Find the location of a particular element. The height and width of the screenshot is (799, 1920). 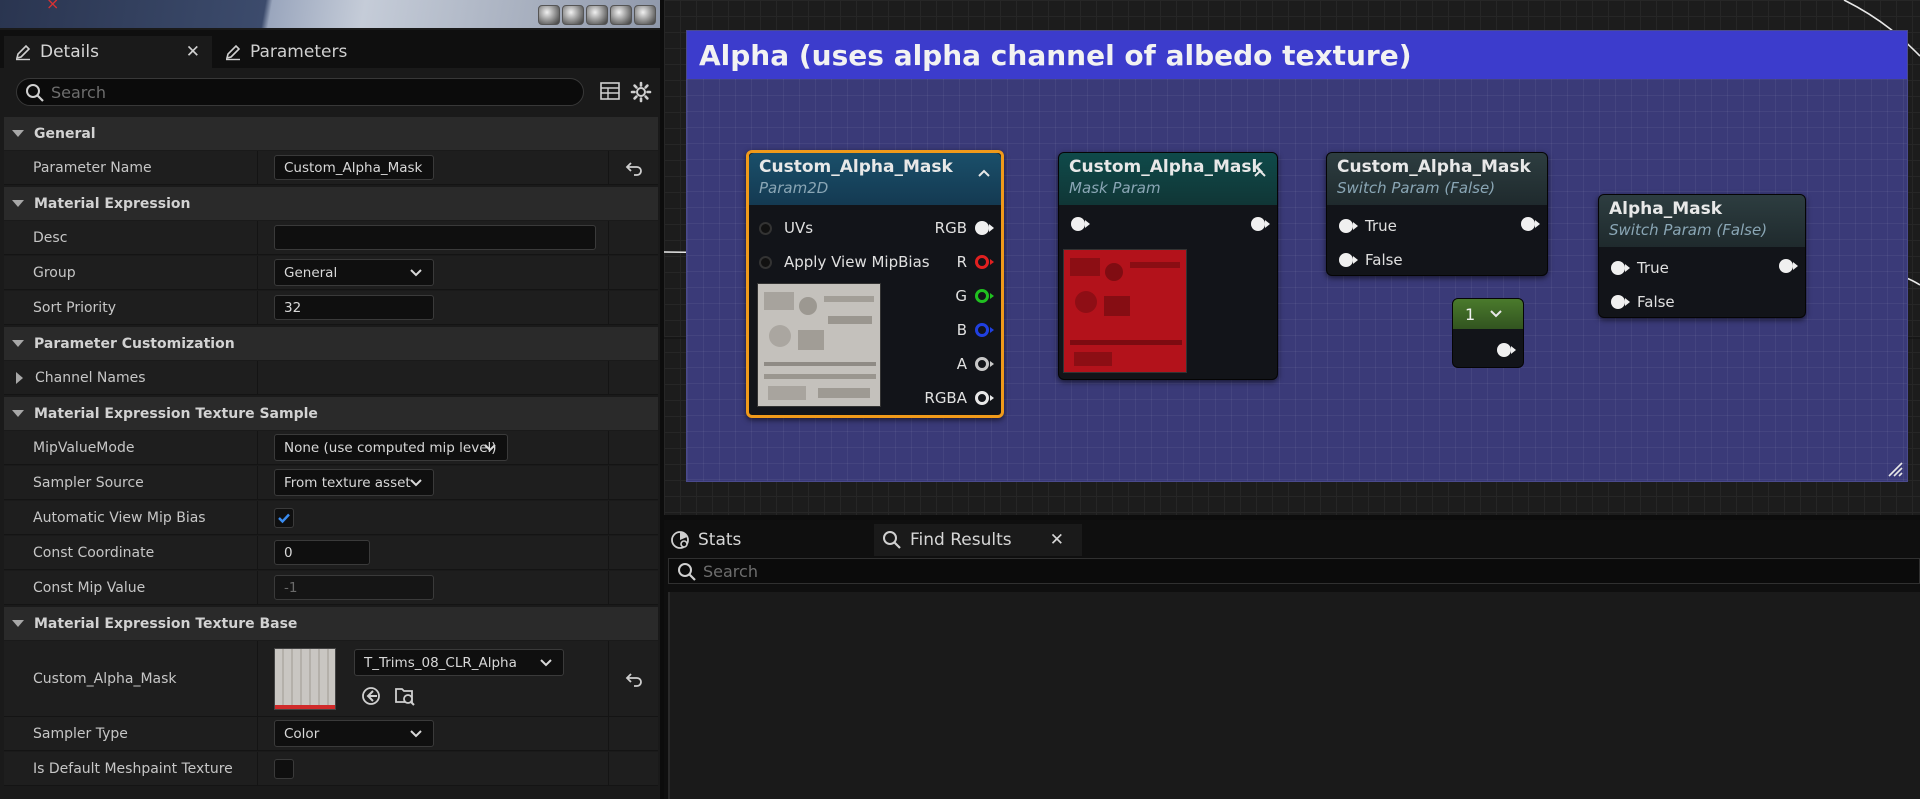

node-title: Custom_Alpha_Mask is located at coordinates (856, 167).